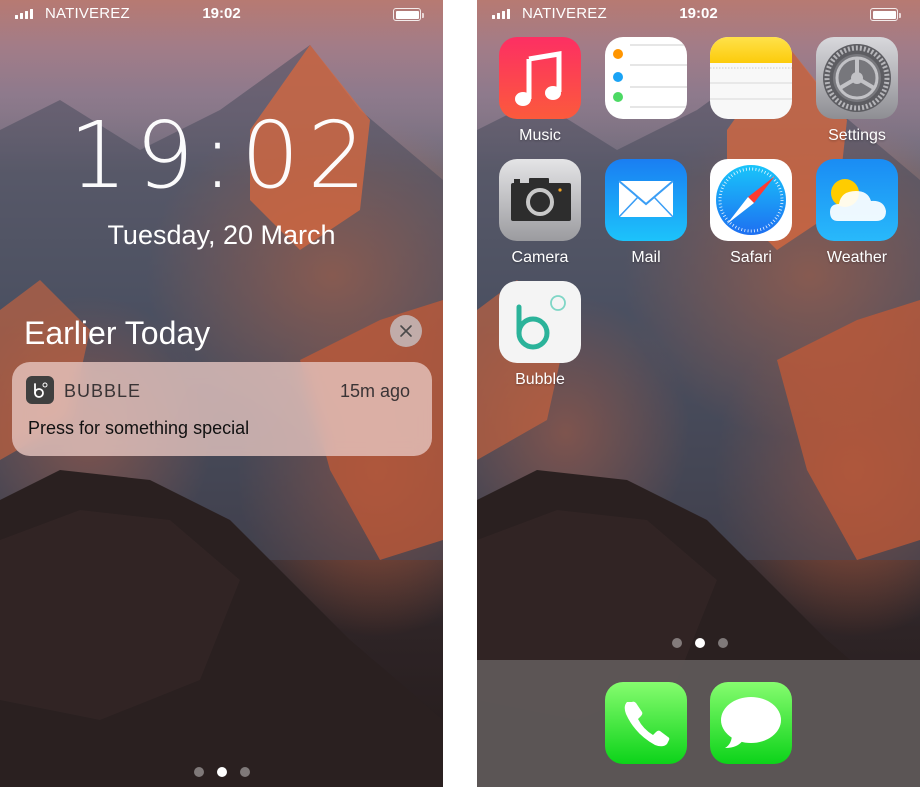 Image resolution: width=920 pixels, height=787 pixels. Describe the element at coordinates (751, 200) in the screenshot. I see `safari-icon` at that location.